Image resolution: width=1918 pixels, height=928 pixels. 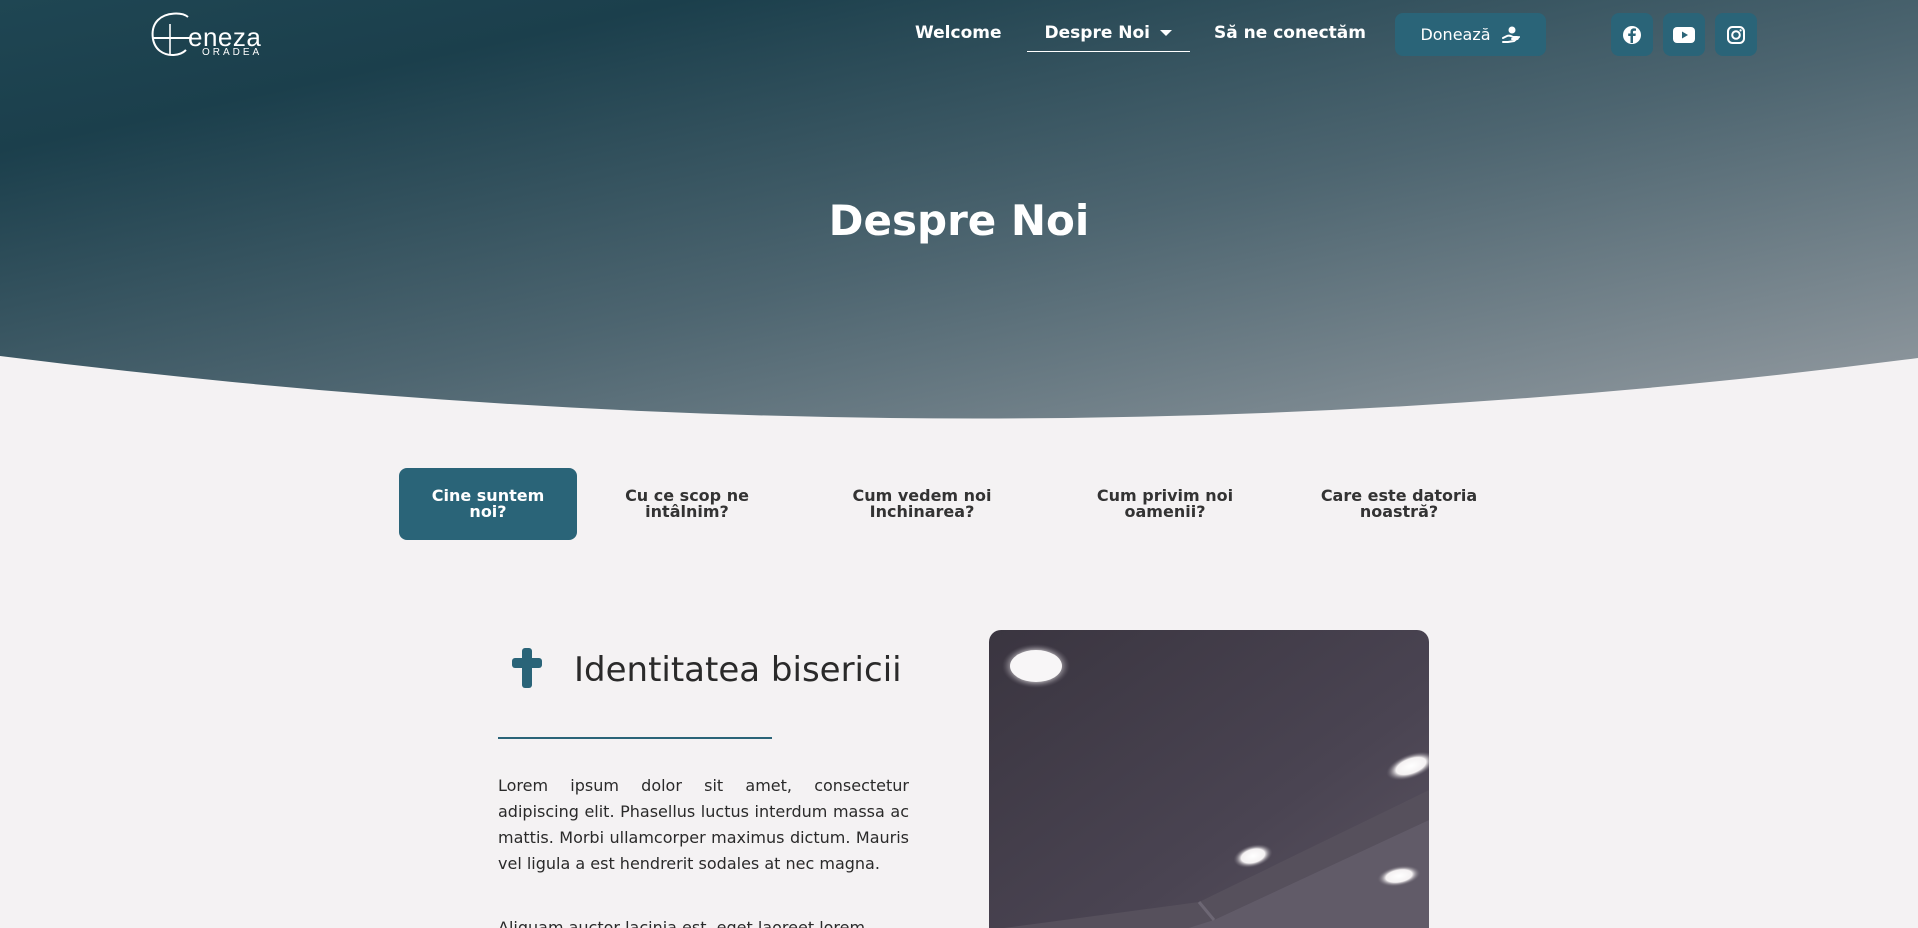 I want to click on tab-cine-suntem-noi: Cine suntem noi?, so click(x=488, y=504).